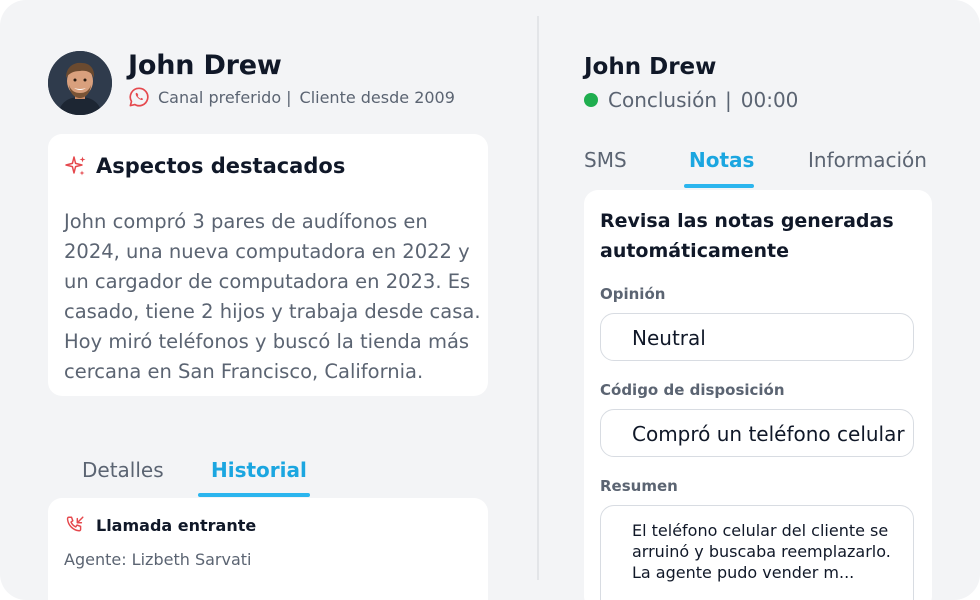 The height and width of the screenshot is (600, 980). I want to click on highlights-title: Aspectos destacados, so click(221, 166).